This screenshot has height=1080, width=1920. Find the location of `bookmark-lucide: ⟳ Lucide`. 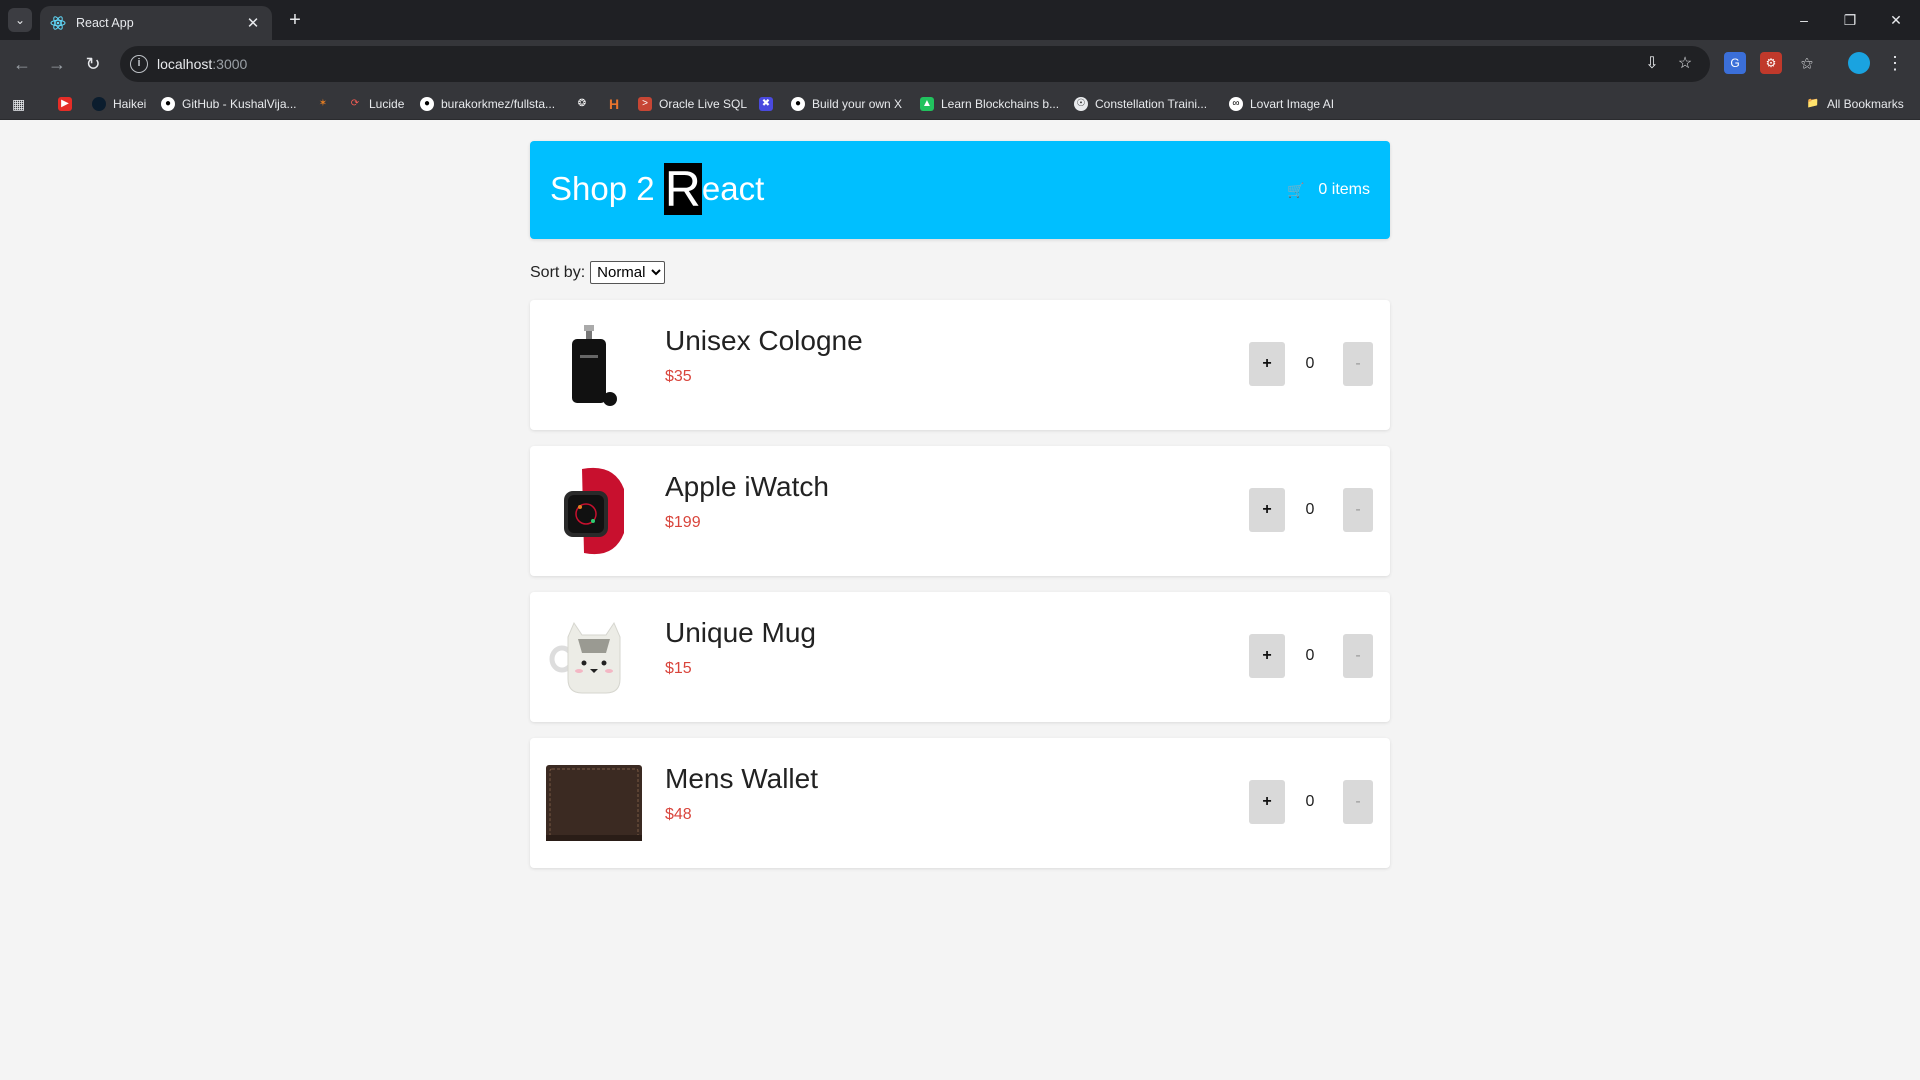

bookmark-lucide: ⟳ Lucide is located at coordinates (376, 104).